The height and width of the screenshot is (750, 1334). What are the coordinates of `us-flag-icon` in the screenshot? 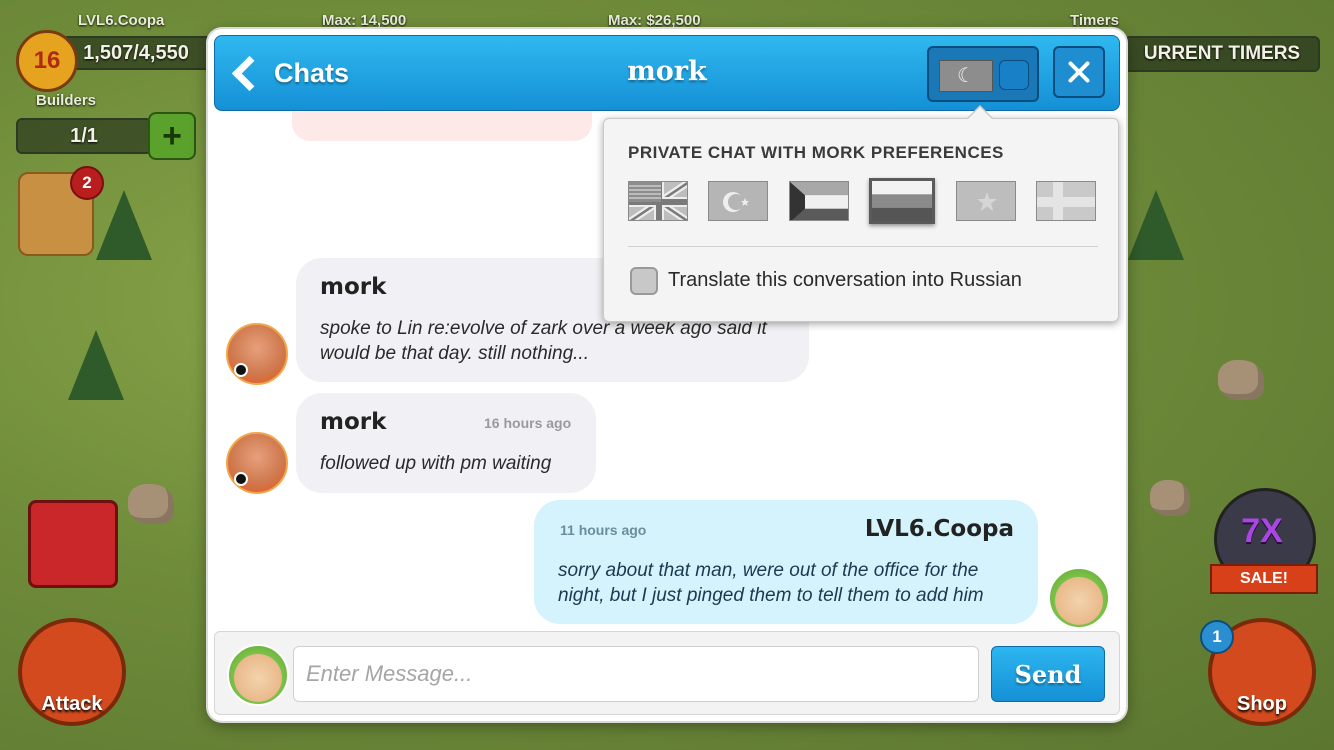 It's located at (658, 201).